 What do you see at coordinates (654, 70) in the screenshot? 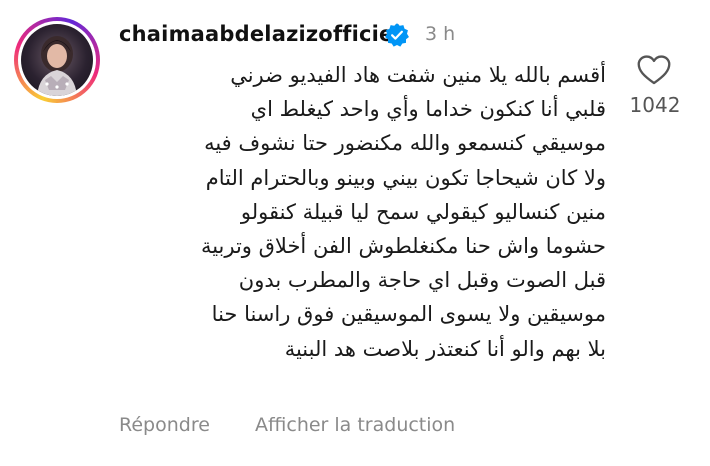
I see `heart-icon` at bounding box center [654, 70].